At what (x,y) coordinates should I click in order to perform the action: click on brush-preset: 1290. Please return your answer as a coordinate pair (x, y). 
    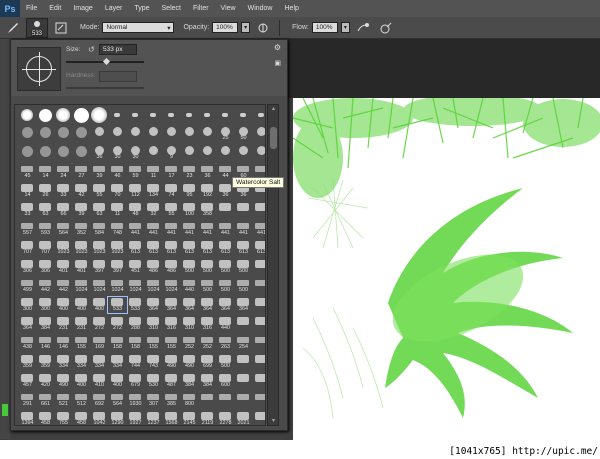
    Looking at the image, I should click on (117, 418).